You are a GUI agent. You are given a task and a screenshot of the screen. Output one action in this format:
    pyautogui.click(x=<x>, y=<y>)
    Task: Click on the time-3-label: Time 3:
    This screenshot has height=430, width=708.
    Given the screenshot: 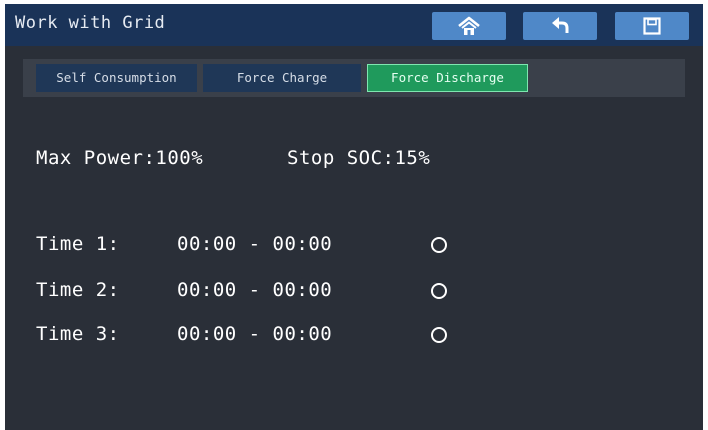 What is the action you would take?
    pyautogui.click(x=78, y=334)
    